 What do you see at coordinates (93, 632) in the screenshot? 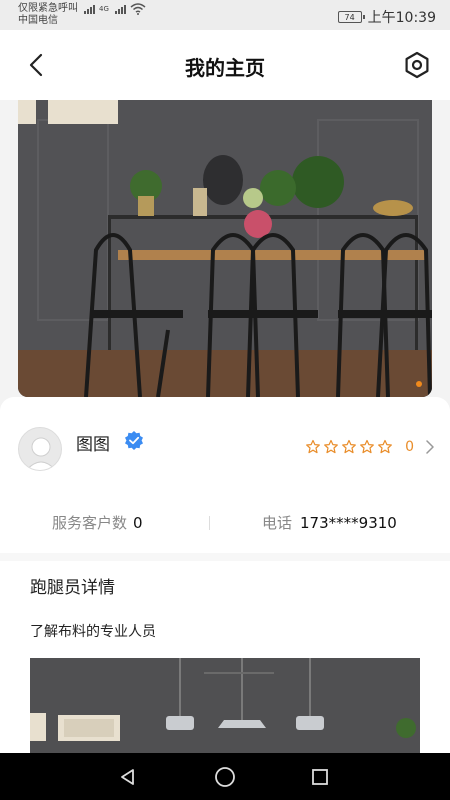
I see `details-description: 了解布料的专业人员` at bounding box center [93, 632].